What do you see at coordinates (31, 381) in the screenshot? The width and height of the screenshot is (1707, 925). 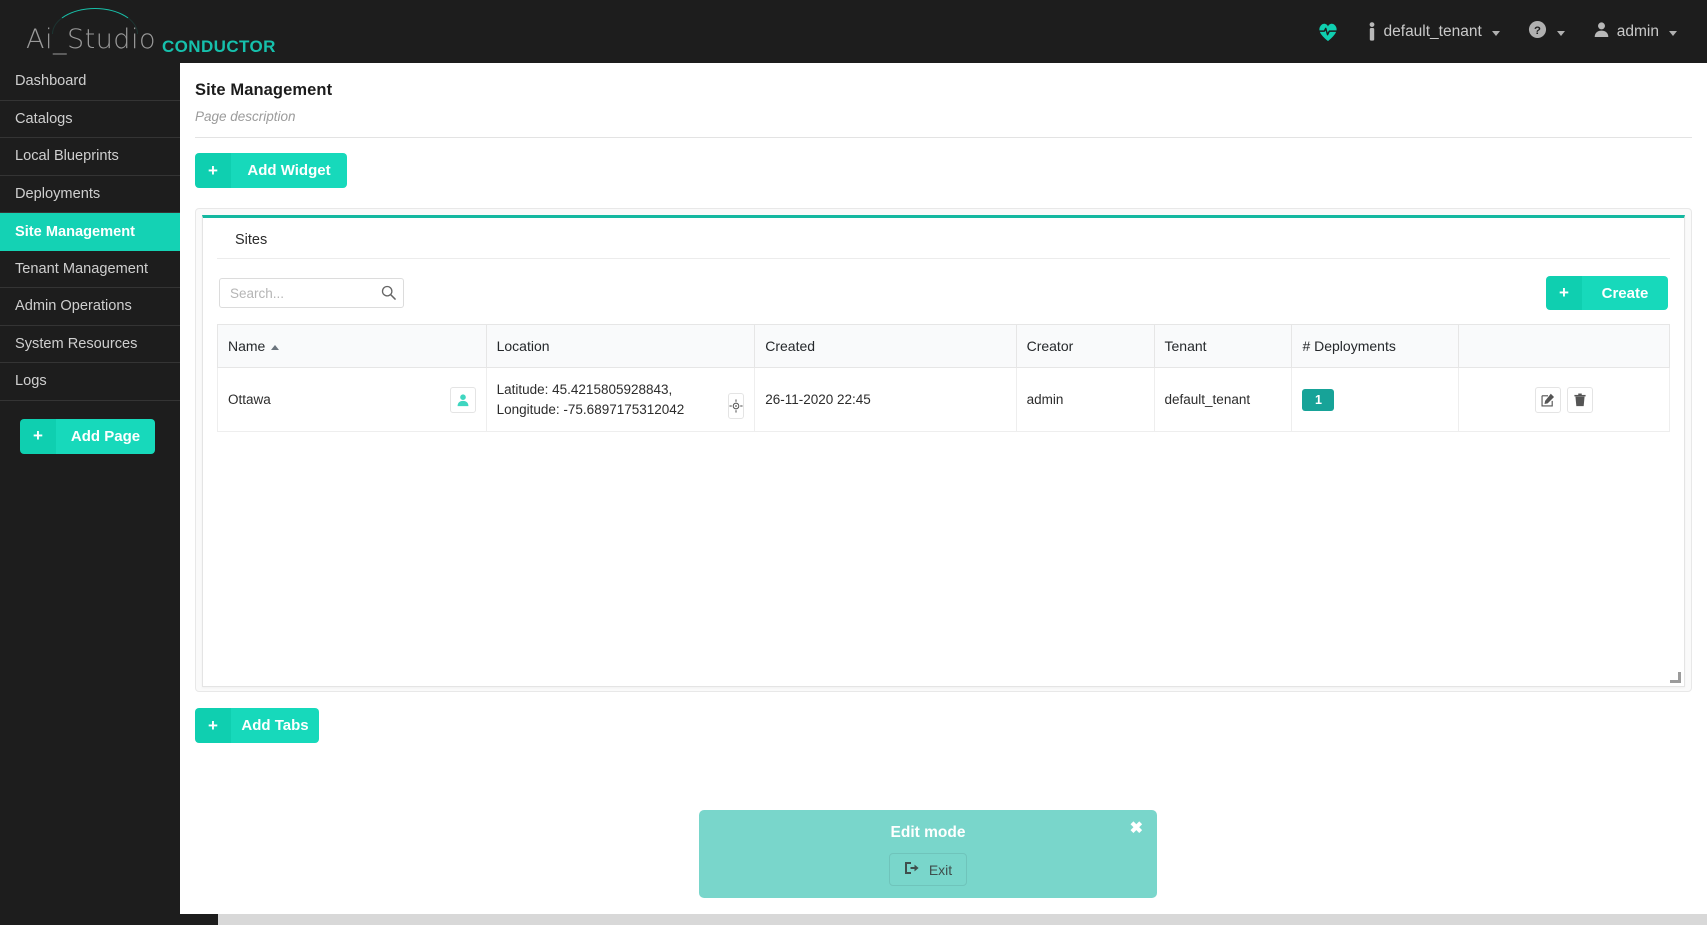 I see `sidebar-item-label: Logs` at bounding box center [31, 381].